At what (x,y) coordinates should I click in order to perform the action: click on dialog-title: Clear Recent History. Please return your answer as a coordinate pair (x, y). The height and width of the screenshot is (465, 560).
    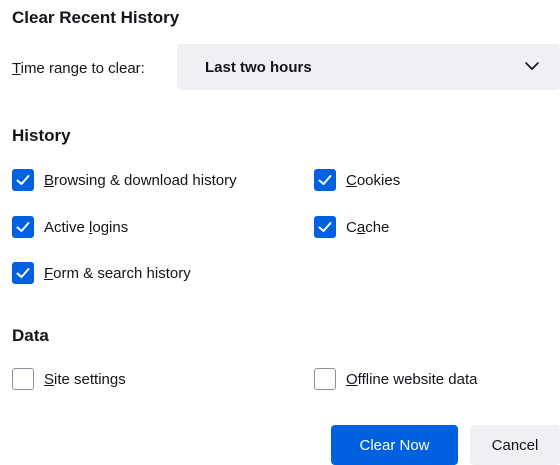
    Looking at the image, I should click on (96, 17).